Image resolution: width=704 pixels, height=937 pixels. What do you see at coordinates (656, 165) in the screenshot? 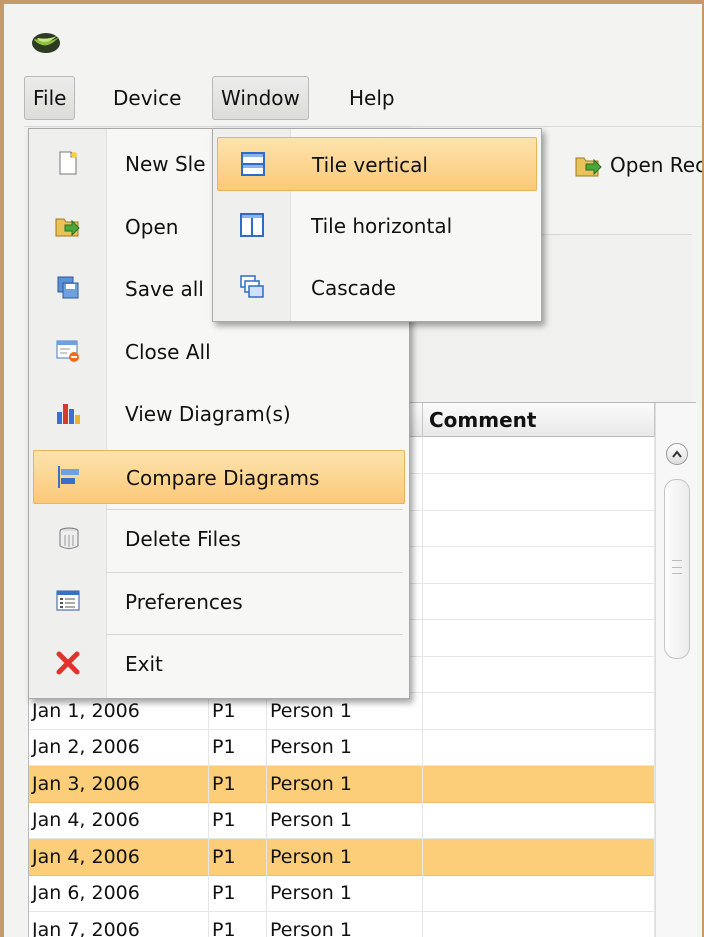
I see `open-recent-label: Open Reco` at bounding box center [656, 165].